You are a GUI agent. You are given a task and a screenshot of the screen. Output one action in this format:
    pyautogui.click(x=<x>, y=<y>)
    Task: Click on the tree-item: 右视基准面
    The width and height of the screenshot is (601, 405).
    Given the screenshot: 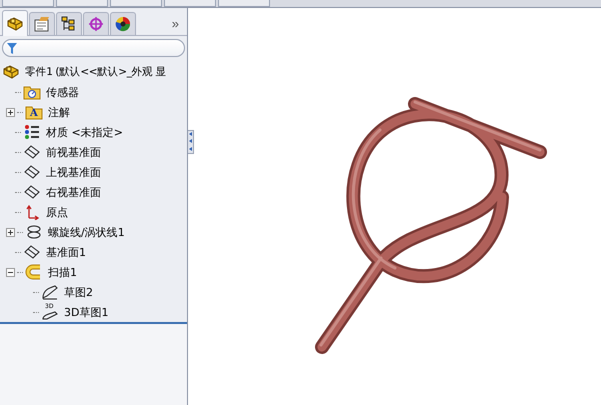 What is the action you would take?
    pyautogui.click(x=73, y=192)
    